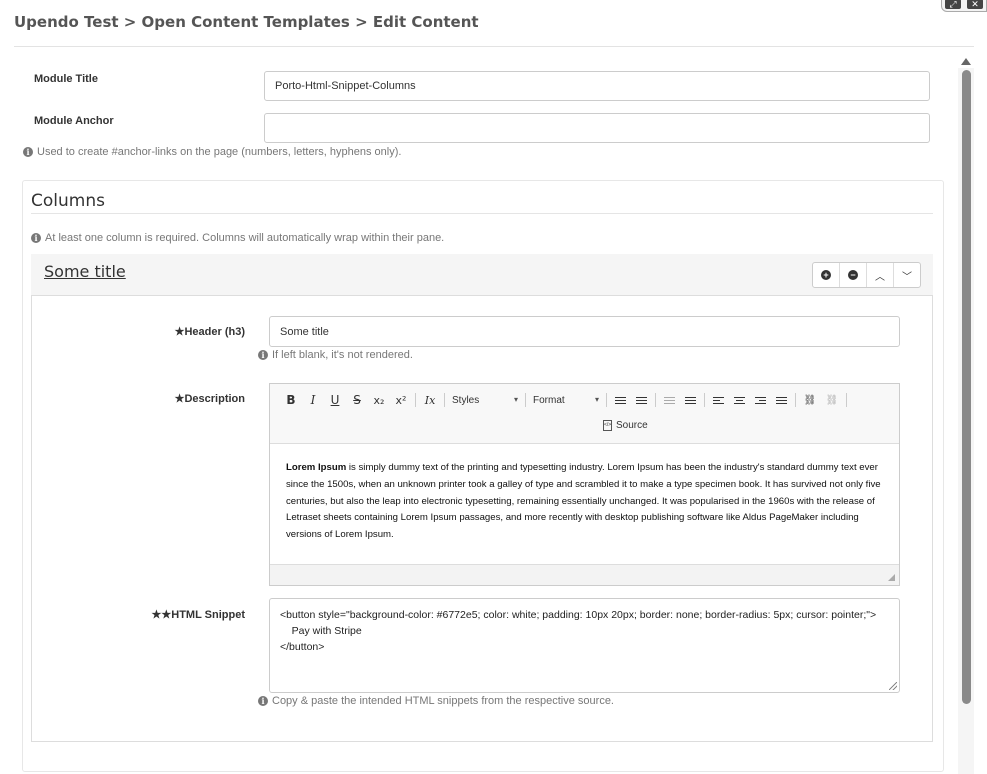 This screenshot has height=774, width=987. Describe the element at coordinates (74, 121) in the screenshot. I see `module-anchor-label: Module Anchor` at that location.